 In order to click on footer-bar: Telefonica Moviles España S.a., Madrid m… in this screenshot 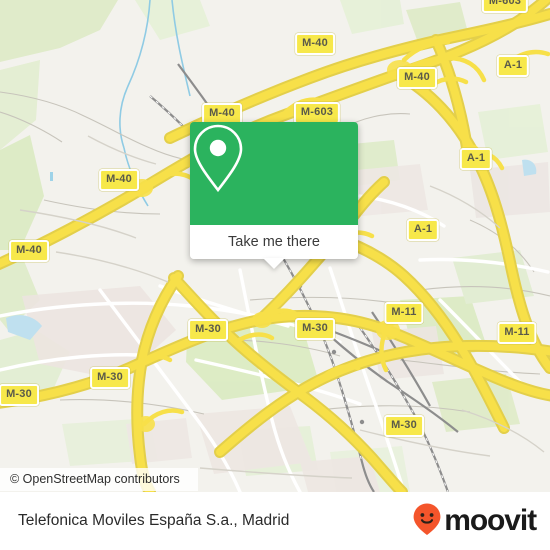, I will do `click(275, 521)`.